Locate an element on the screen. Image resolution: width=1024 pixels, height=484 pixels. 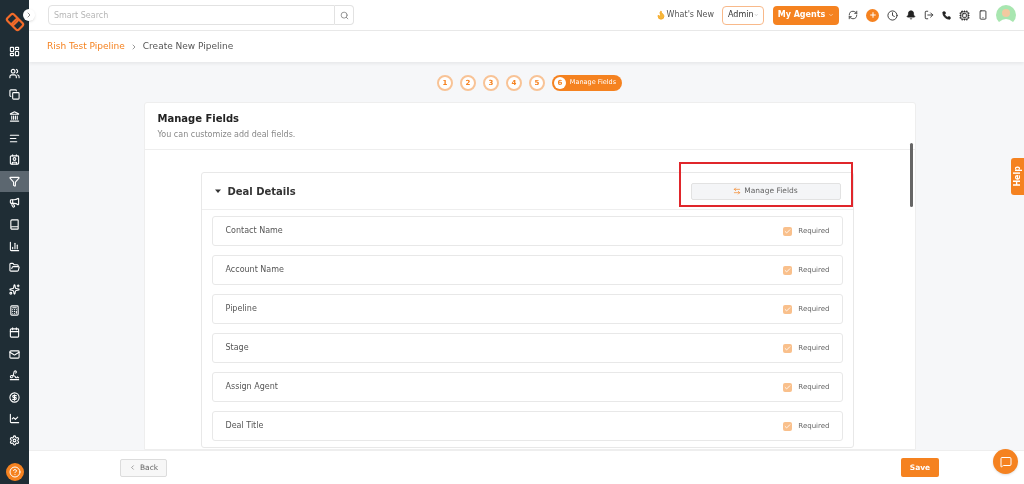
scrollbar is located at coordinates (911, 175).